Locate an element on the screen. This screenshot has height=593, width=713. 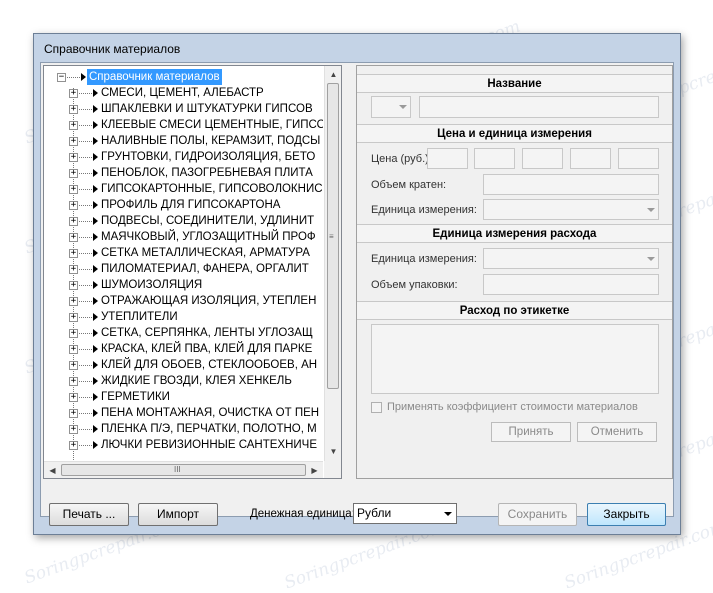
scroll-right-icon: ▶ is located at coordinates (314, 470).